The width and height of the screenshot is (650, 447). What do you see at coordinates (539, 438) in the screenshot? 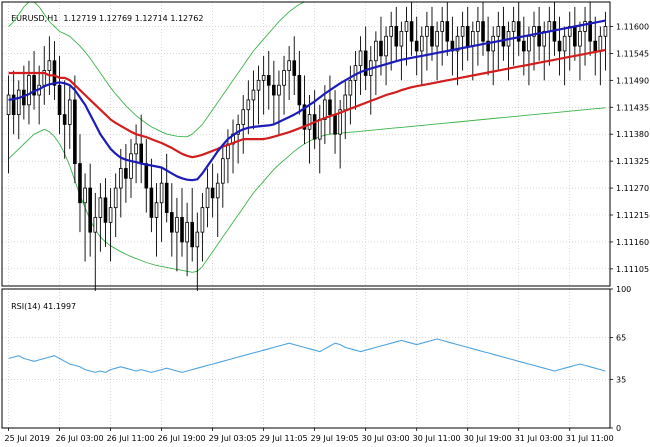
I see `time-tick-label: 31 Jul 03:00` at bounding box center [539, 438].